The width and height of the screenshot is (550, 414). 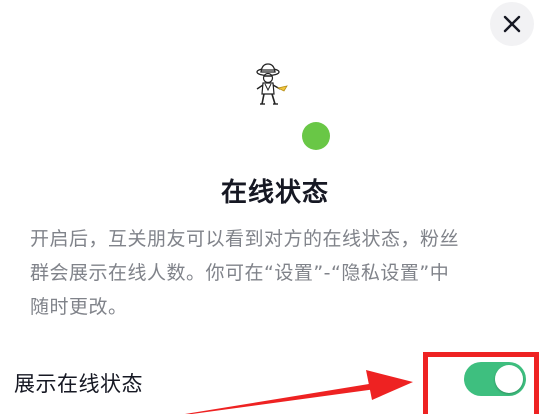 I want to click on dialog-title: 在线状态, so click(x=274, y=193).